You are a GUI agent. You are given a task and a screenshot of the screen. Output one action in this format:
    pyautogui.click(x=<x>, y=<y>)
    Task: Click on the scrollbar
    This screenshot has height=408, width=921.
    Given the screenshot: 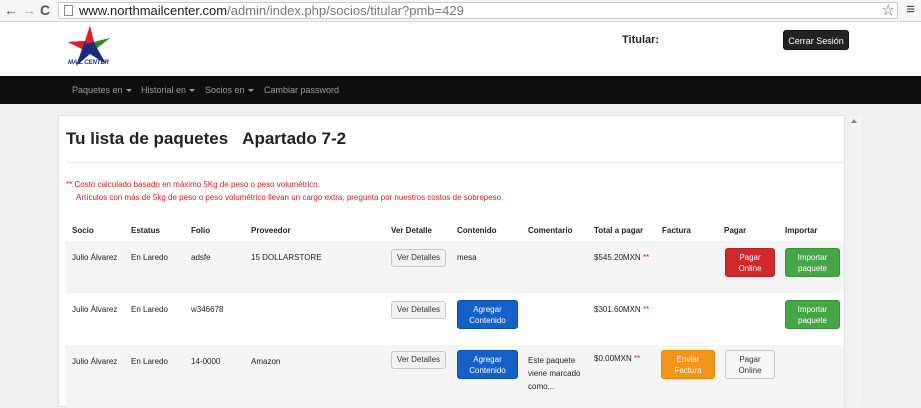 What is the action you would take?
    pyautogui.click(x=855, y=261)
    